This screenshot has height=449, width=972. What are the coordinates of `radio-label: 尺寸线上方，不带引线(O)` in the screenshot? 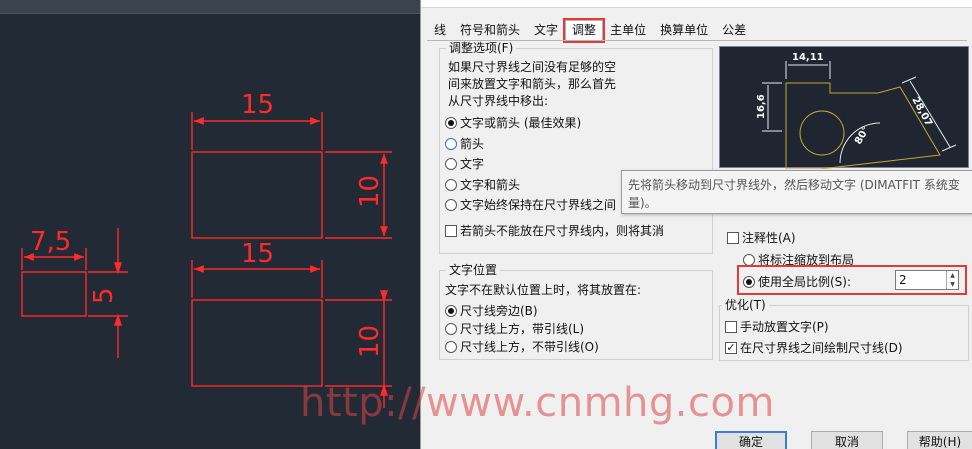 It's located at (529, 347).